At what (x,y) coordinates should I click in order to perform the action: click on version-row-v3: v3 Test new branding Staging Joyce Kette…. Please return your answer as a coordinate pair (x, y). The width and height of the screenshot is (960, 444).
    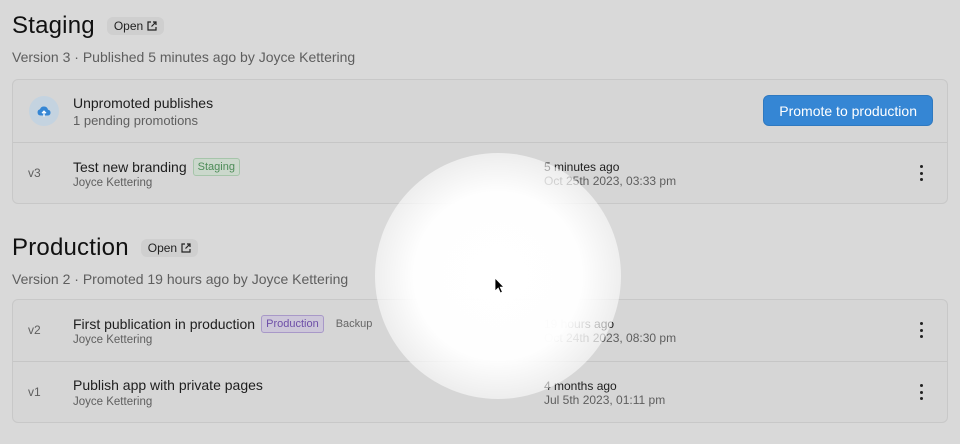
    Looking at the image, I should click on (480, 172).